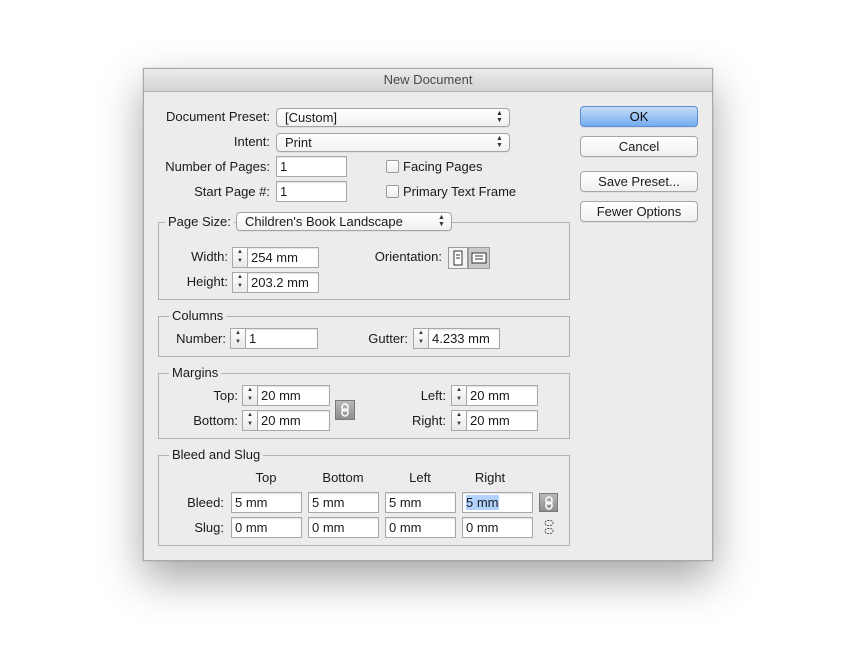 This screenshot has height=656, width=850. I want to click on gutter-stepper: ▲ ▼, so click(420, 338).